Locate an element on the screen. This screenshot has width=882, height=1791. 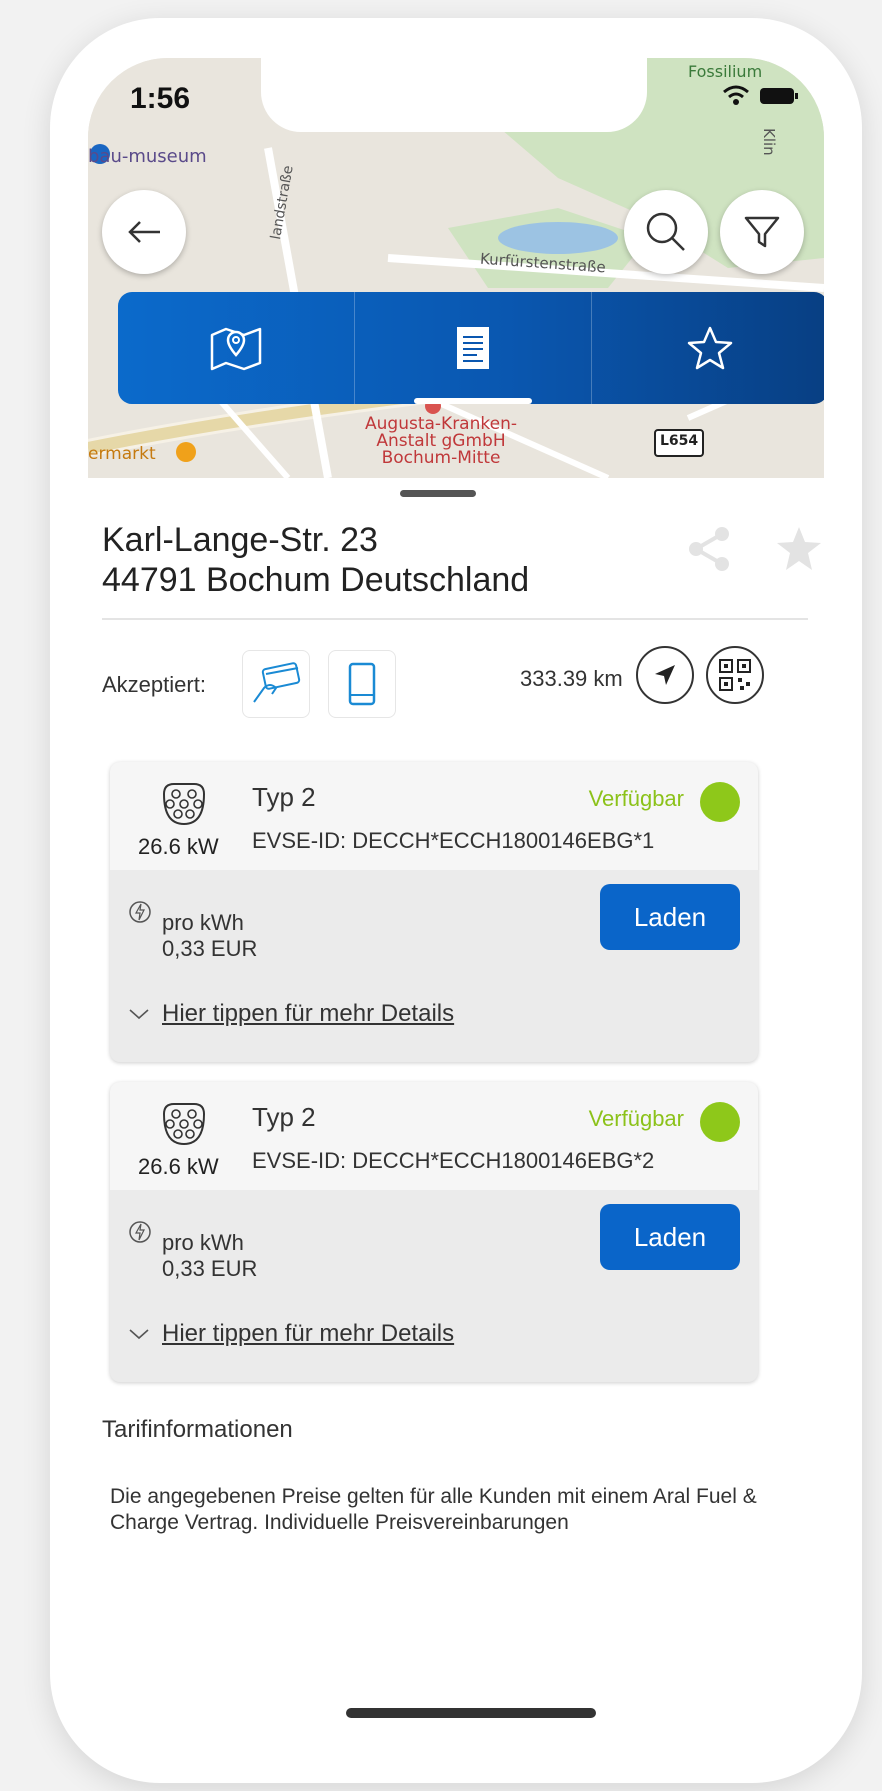
device-notch is located at coordinates (454, 95).